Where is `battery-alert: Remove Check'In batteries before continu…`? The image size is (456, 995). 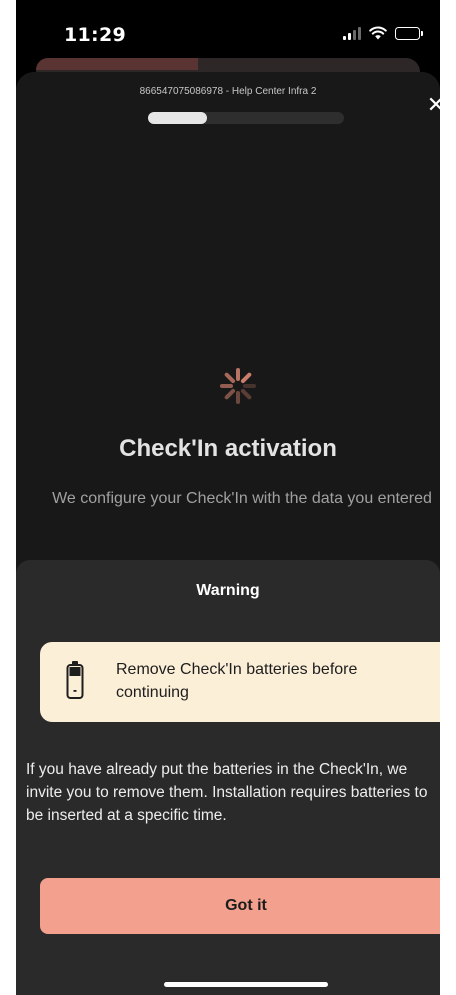 battery-alert: Remove Check'In batteries before continu… is located at coordinates (240, 682).